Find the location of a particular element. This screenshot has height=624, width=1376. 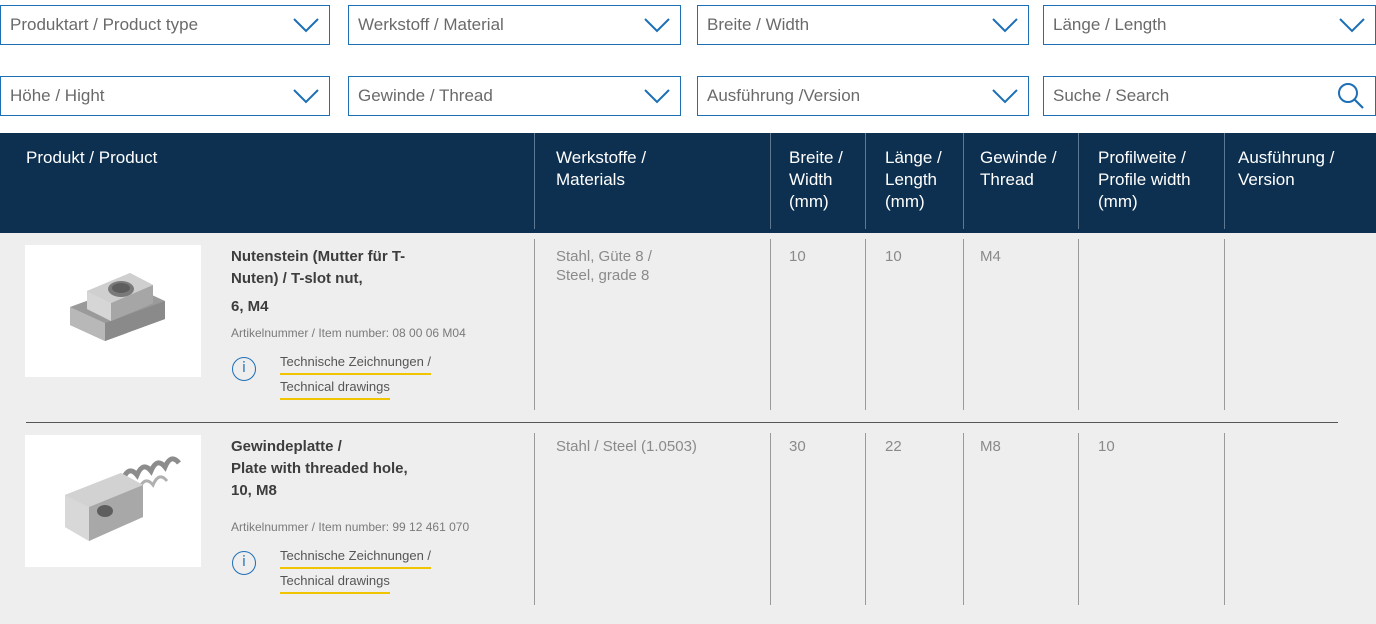

column-header-materials: Werkstoffe / Materials is located at coordinates (656, 183).